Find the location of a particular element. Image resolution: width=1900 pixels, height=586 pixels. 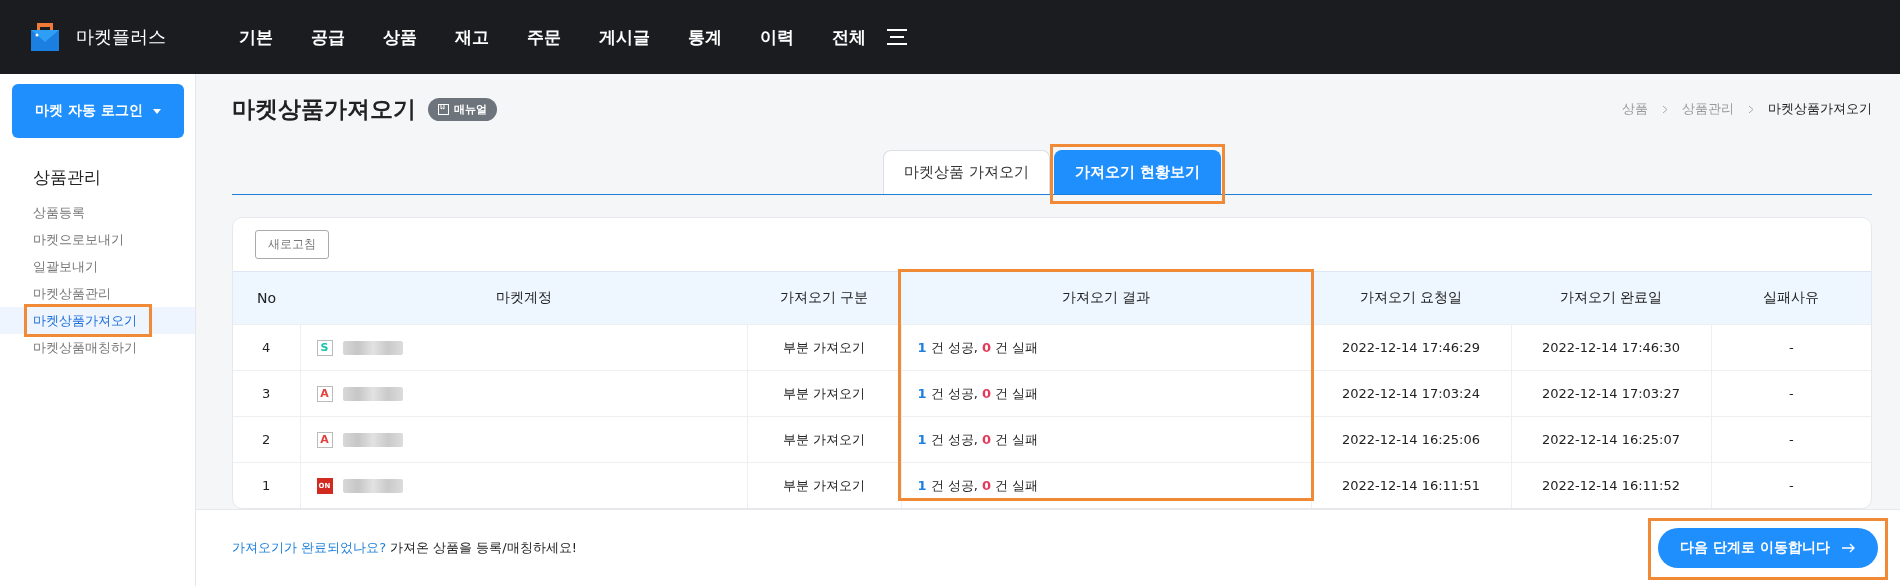

nav-item: 재고 is located at coordinates (472, 37).